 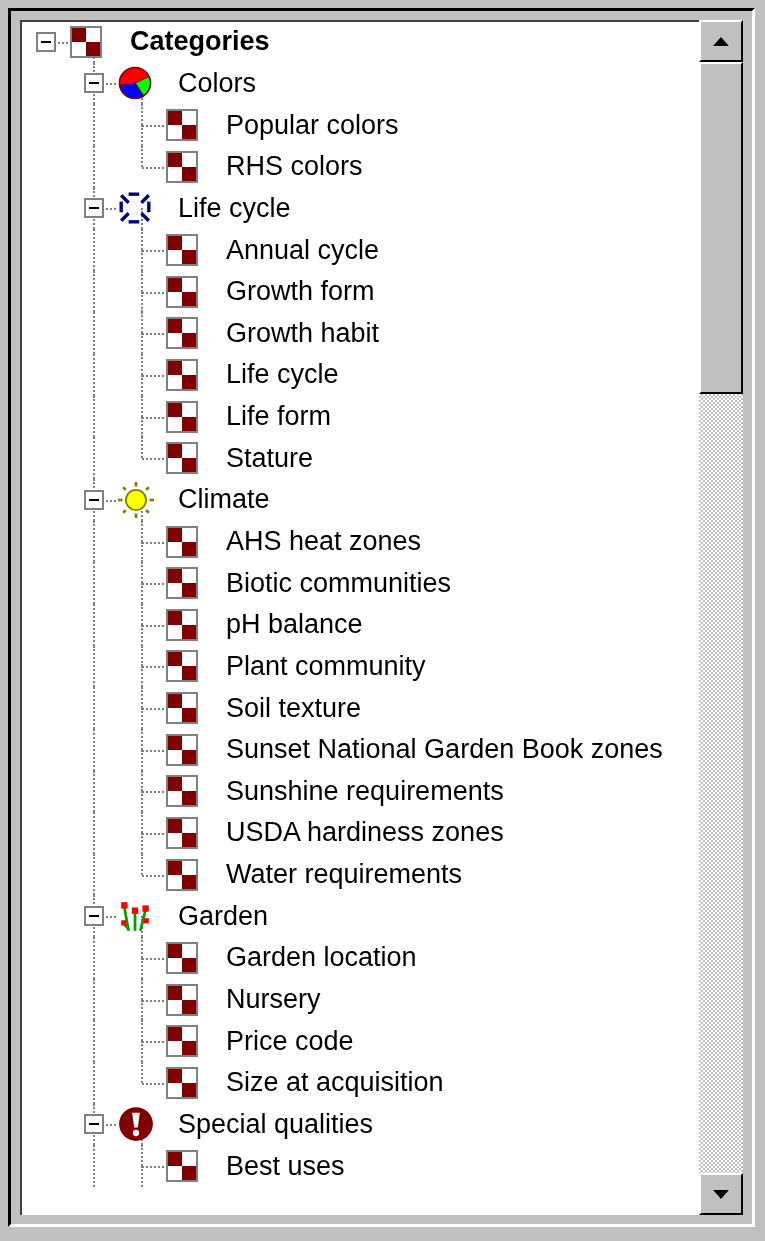 I want to click on tree-item-label: Growth habit, so click(x=297, y=333).